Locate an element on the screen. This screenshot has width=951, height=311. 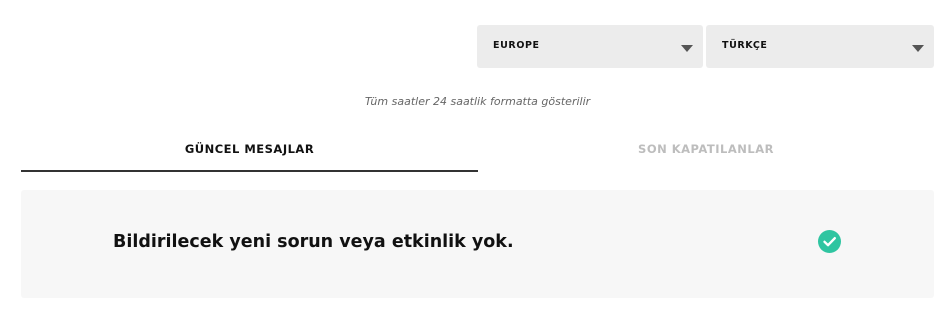
language-select: TÜRKÇE is located at coordinates (820, 46).